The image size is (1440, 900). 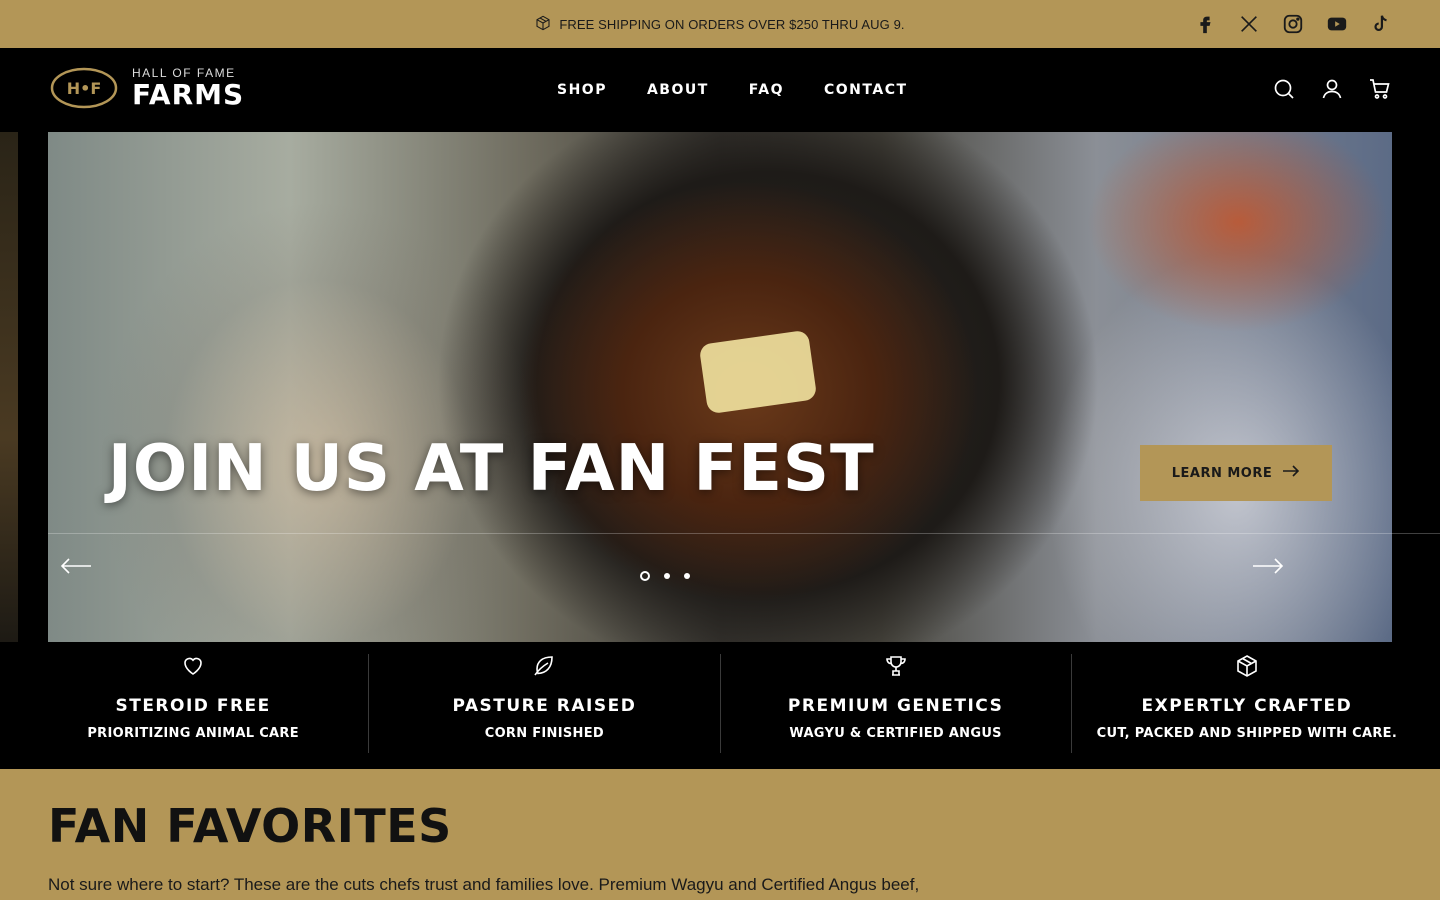 I want to click on trophy-icon, so click(x=896, y=666).